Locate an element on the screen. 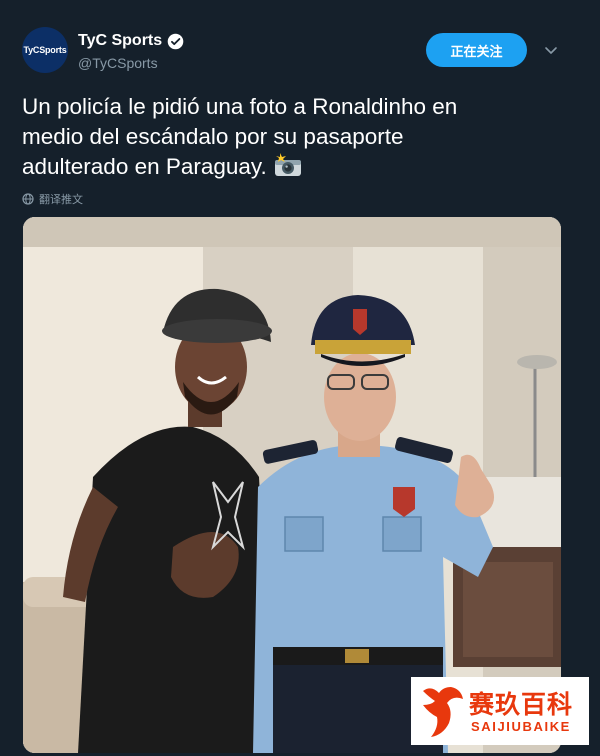  translate-tweet-link: 翻译推文 is located at coordinates (52, 199).